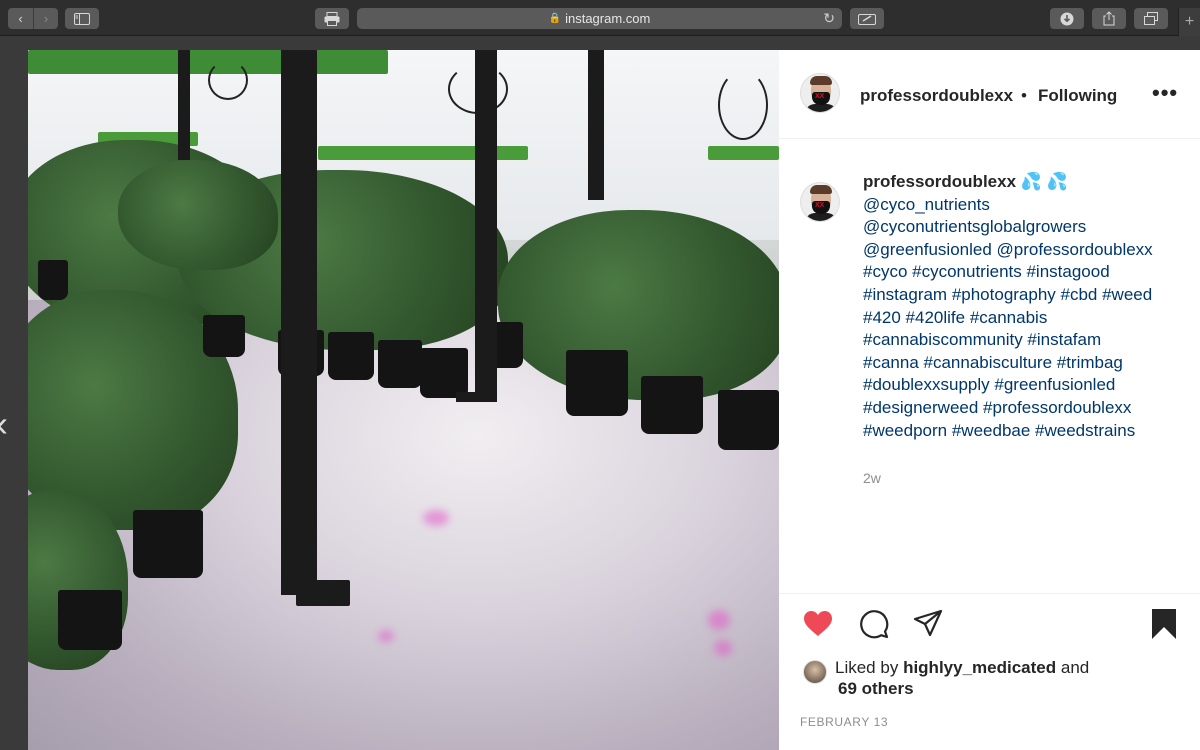 The height and width of the screenshot is (750, 1200). Describe the element at coordinates (1165, 93) in the screenshot. I see `more-options-icon: •••` at that location.